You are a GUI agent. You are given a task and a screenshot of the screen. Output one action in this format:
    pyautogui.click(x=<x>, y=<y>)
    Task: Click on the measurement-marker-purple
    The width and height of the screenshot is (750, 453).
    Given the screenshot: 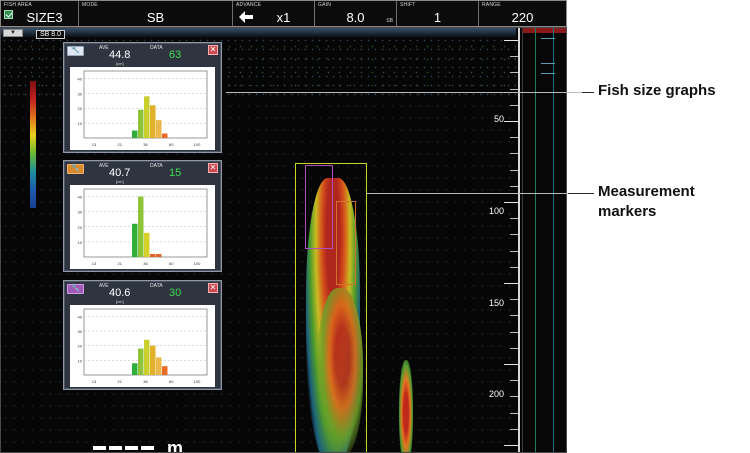 What is the action you would take?
    pyautogui.click(x=319, y=207)
    